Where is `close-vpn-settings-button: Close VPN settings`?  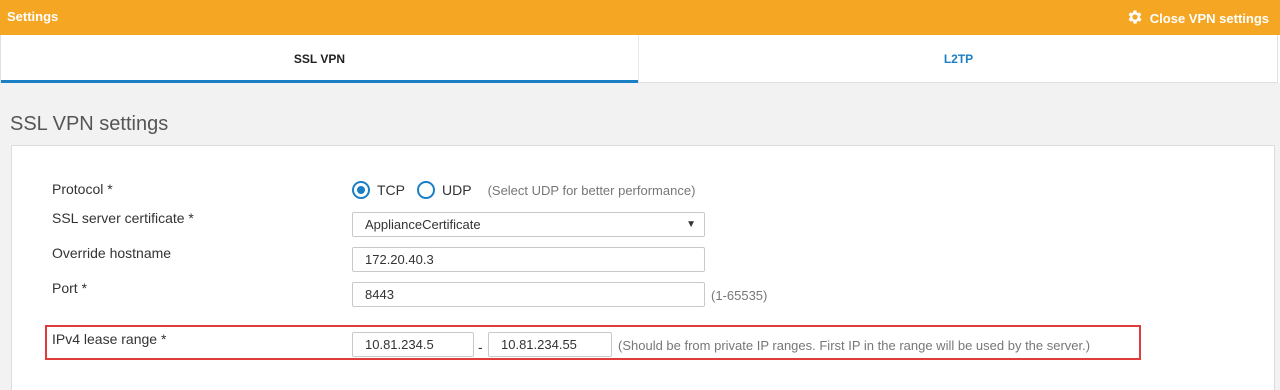
close-vpn-settings-button: Close VPN settings is located at coordinates (1197, 18).